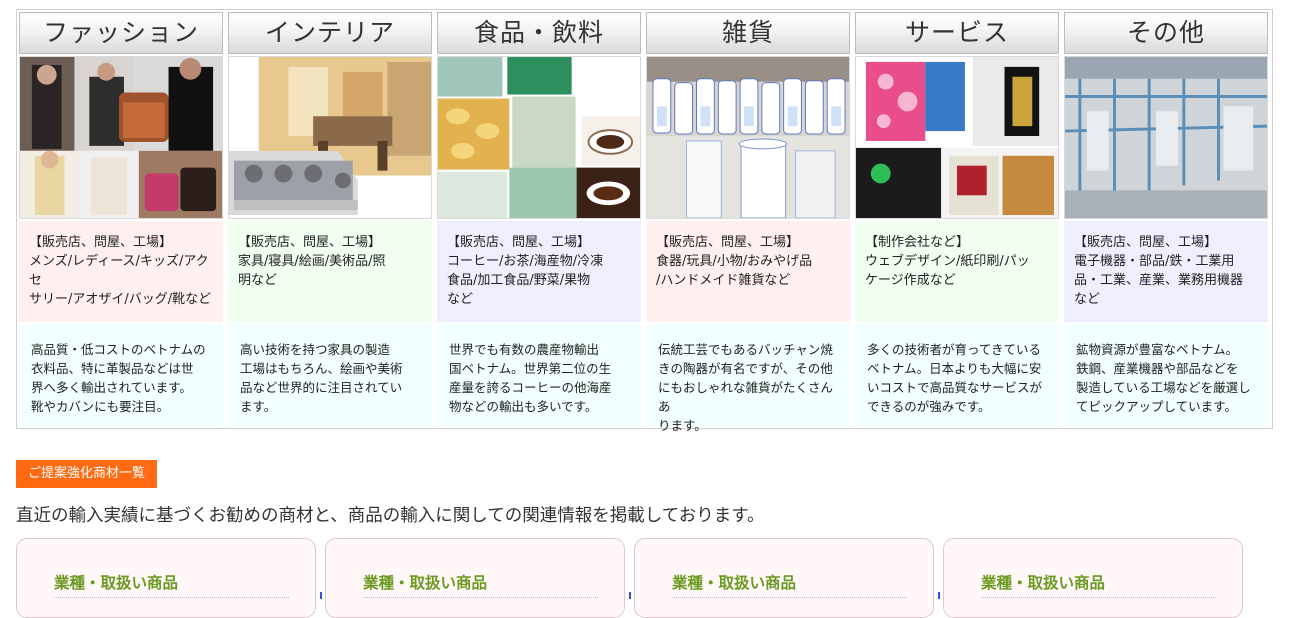  I want to click on desc-line: 鉄鋼、産業機器や部品などを, so click(1157, 368).